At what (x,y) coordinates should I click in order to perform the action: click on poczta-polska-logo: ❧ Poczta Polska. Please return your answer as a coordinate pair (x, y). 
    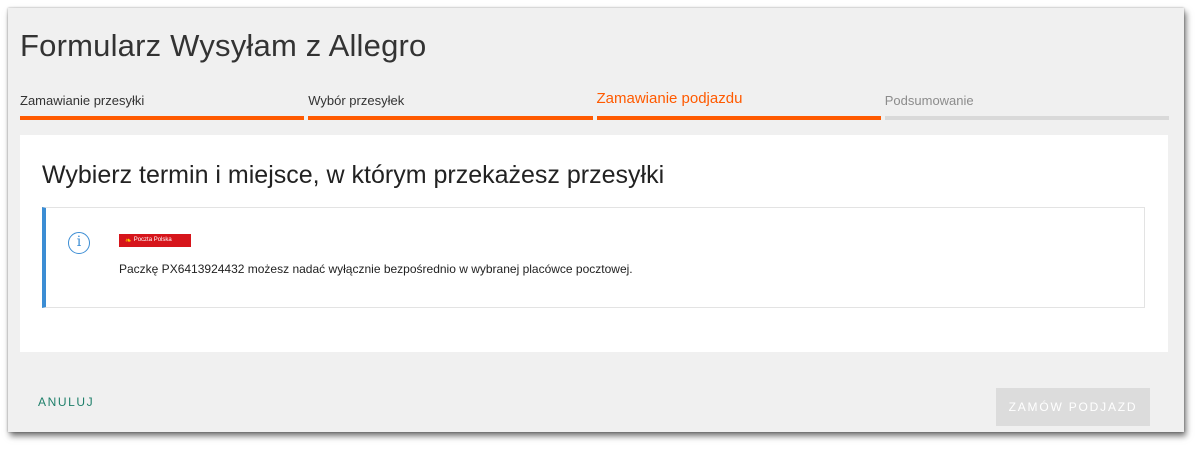
    Looking at the image, I should click on (155, 240).